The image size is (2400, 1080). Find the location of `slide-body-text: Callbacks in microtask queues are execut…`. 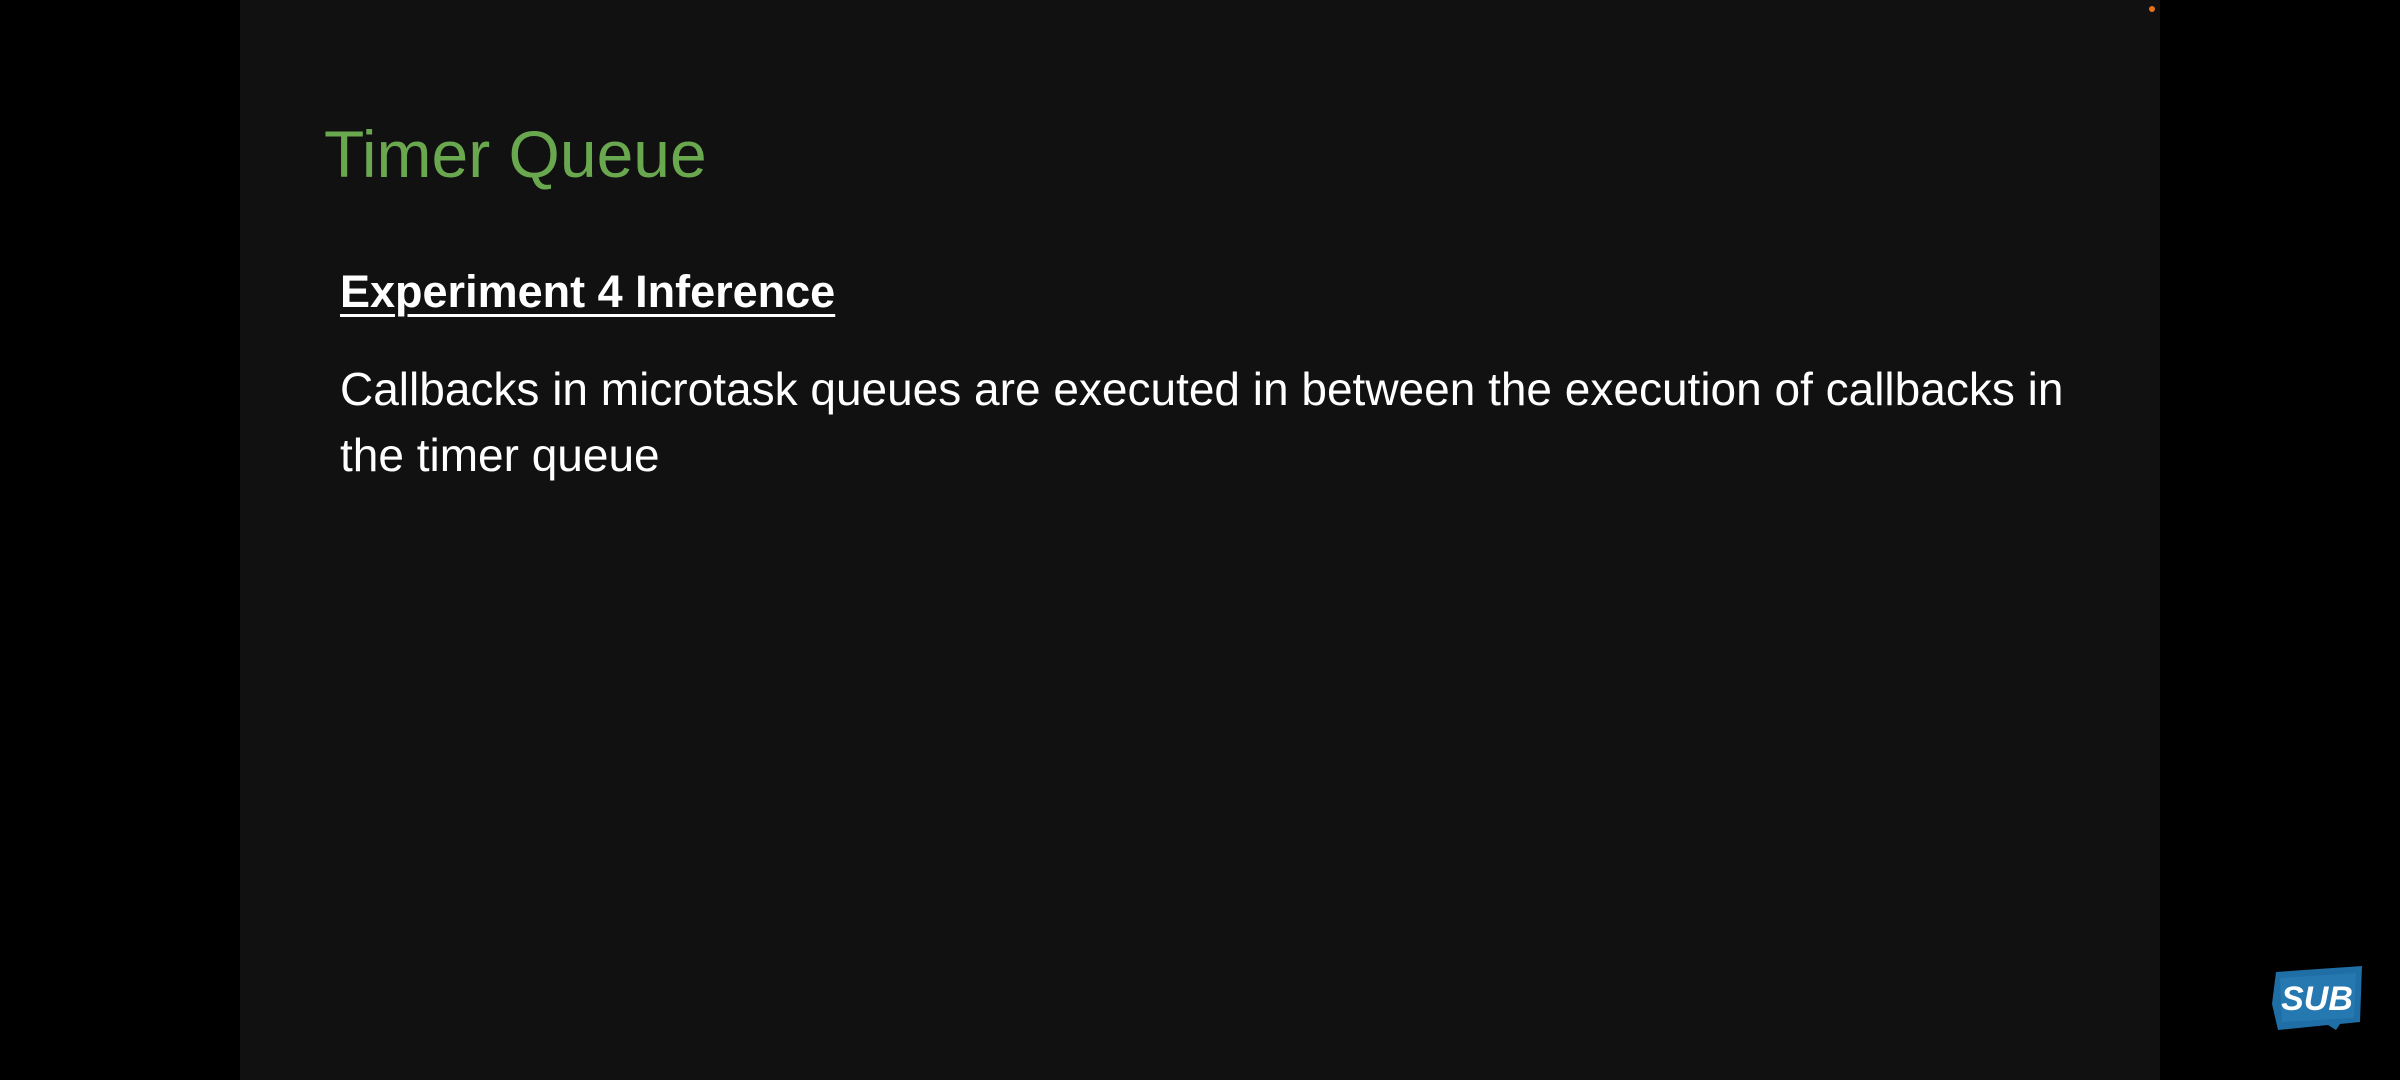

slide-body-text: Callbacks in microtask queues are execut… is located at coordinates (1202, 422).